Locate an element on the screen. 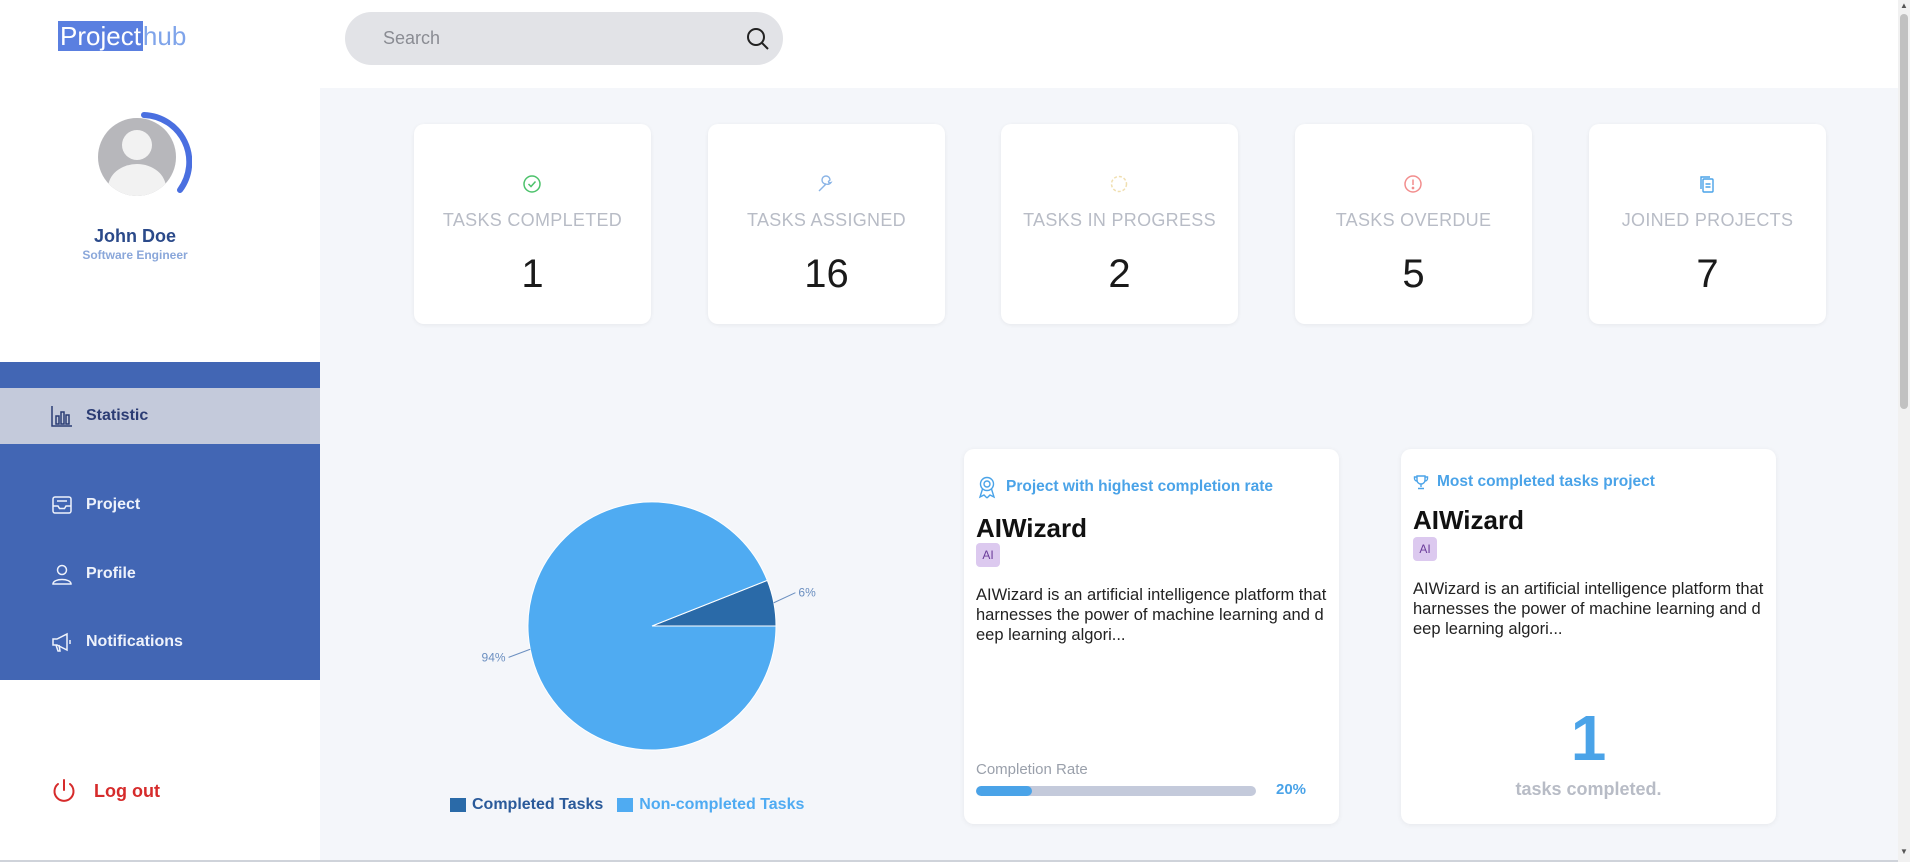 The image size is (1910, 862). scroll-up-arrow-icon: ▲ is located at coordinates (1904, 6).